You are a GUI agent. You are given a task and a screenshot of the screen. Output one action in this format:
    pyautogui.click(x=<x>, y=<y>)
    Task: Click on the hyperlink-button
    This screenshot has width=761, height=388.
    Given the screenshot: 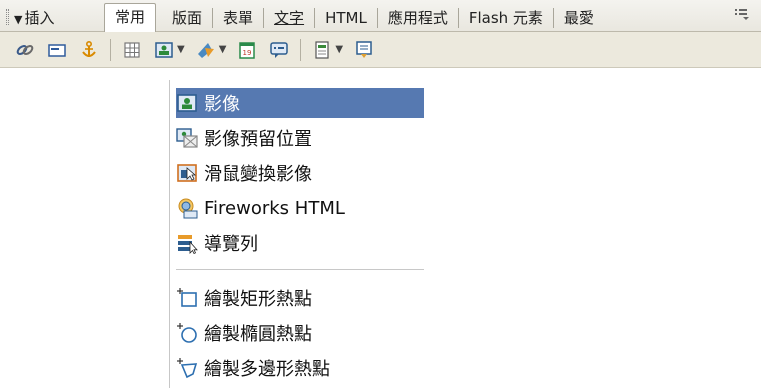 What is the action you would take?
    pyautogui.click(x=25, y=50)
    